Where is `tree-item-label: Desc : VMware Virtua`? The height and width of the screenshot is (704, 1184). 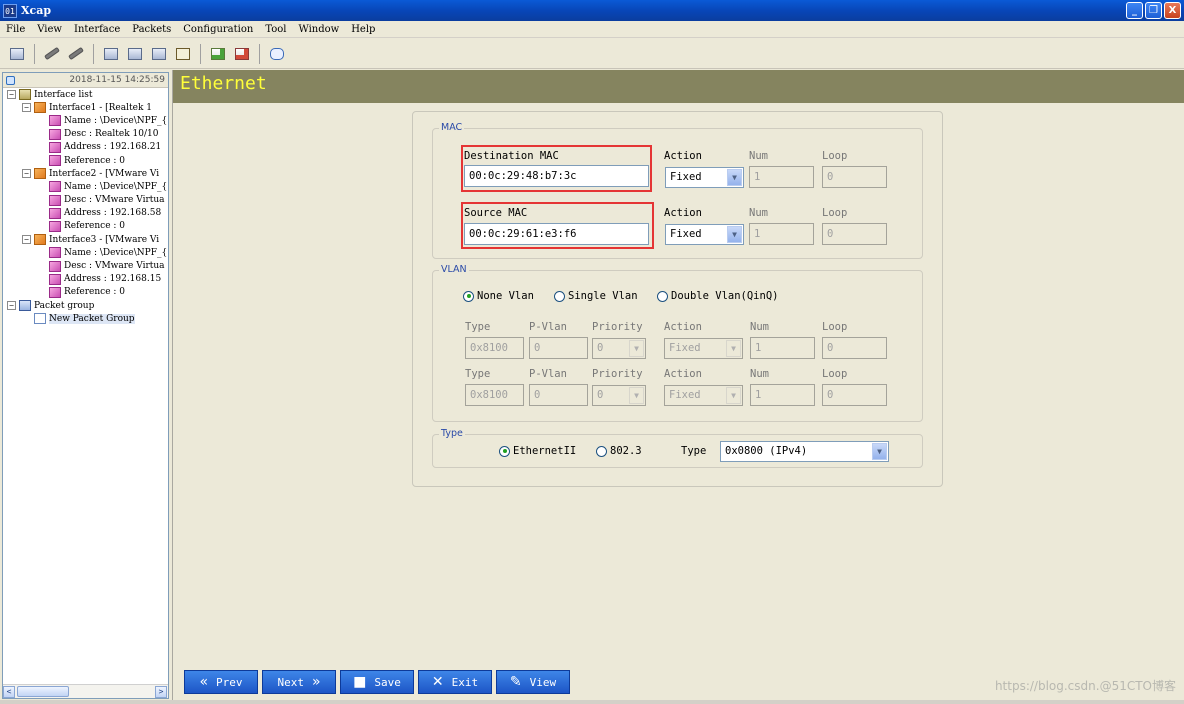
tree-item-label: Desc : VMware Virtua is located at coordinates (114, 266).